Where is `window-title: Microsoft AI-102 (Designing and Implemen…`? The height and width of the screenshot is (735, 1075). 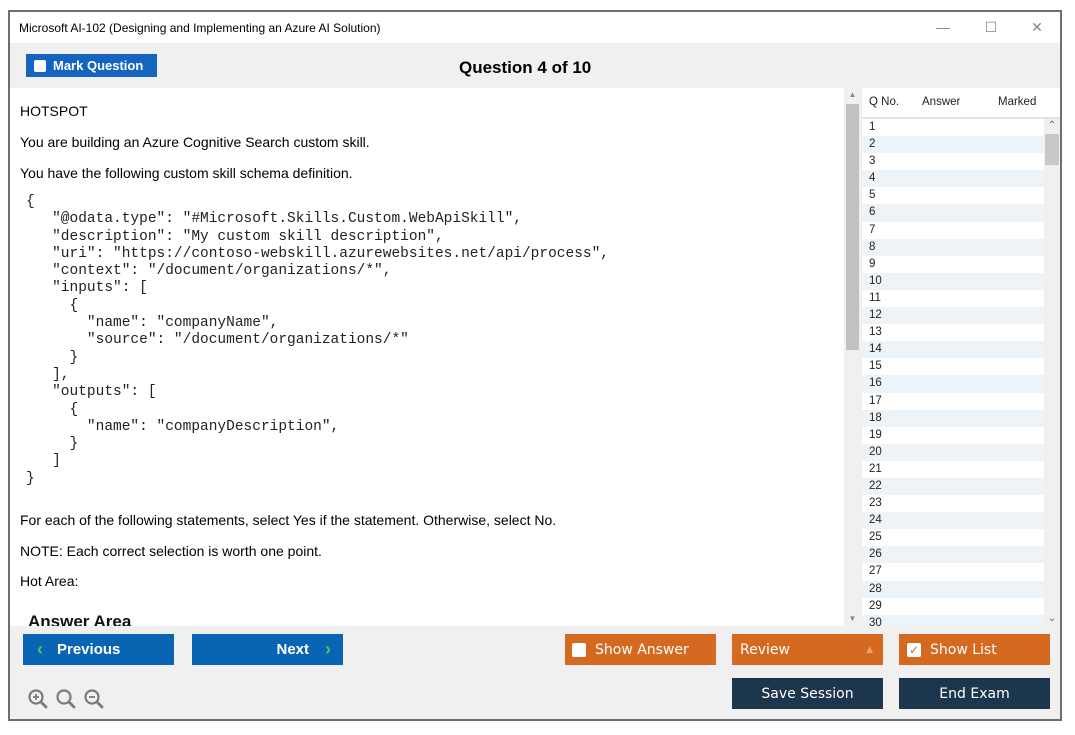
window-title: Microsoft AI-102 (Designing and Implemen… is located at coordinates (200, 28).